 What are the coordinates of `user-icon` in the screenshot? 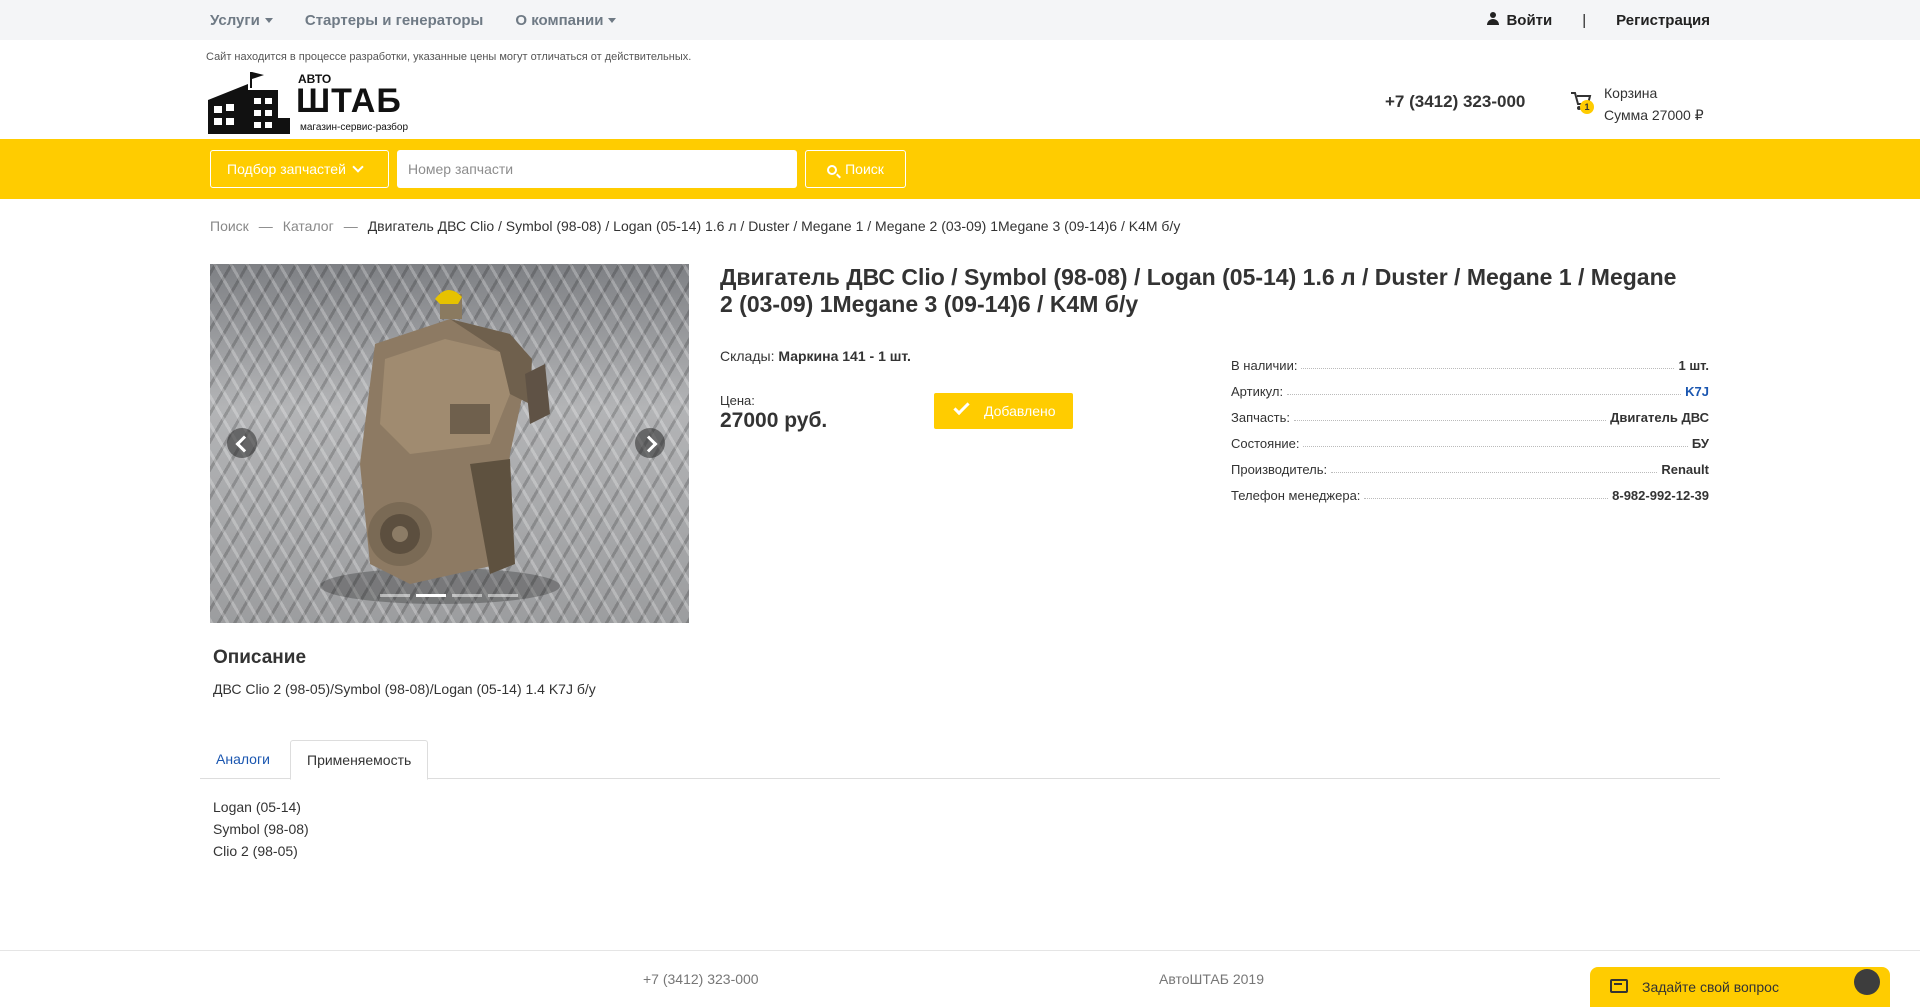 It's located at (1493, 18).